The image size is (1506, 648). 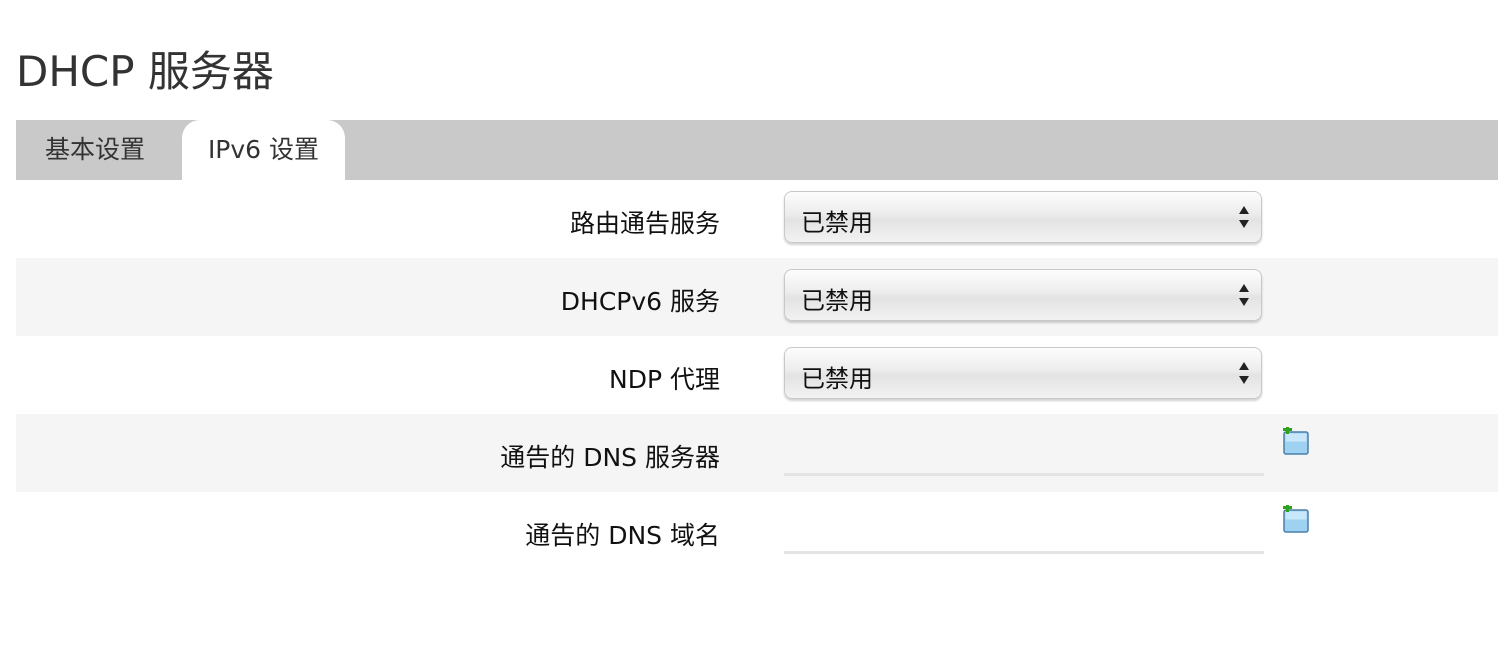 I want to click on form-row-dhcpv6-service: DHCPv6 服务 已禁用, so click(x=757, y=297).